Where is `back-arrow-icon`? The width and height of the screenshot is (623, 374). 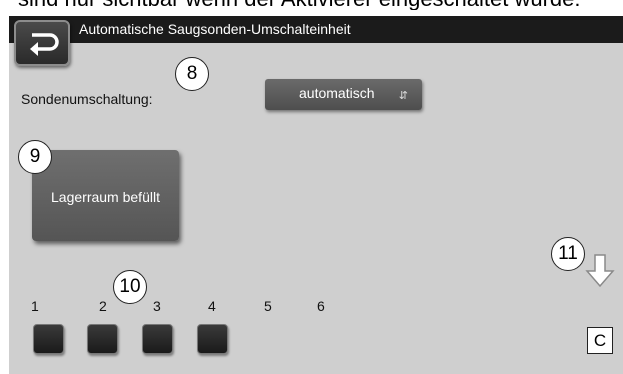
back-arrow-icon is located at coordinates (44, 44).